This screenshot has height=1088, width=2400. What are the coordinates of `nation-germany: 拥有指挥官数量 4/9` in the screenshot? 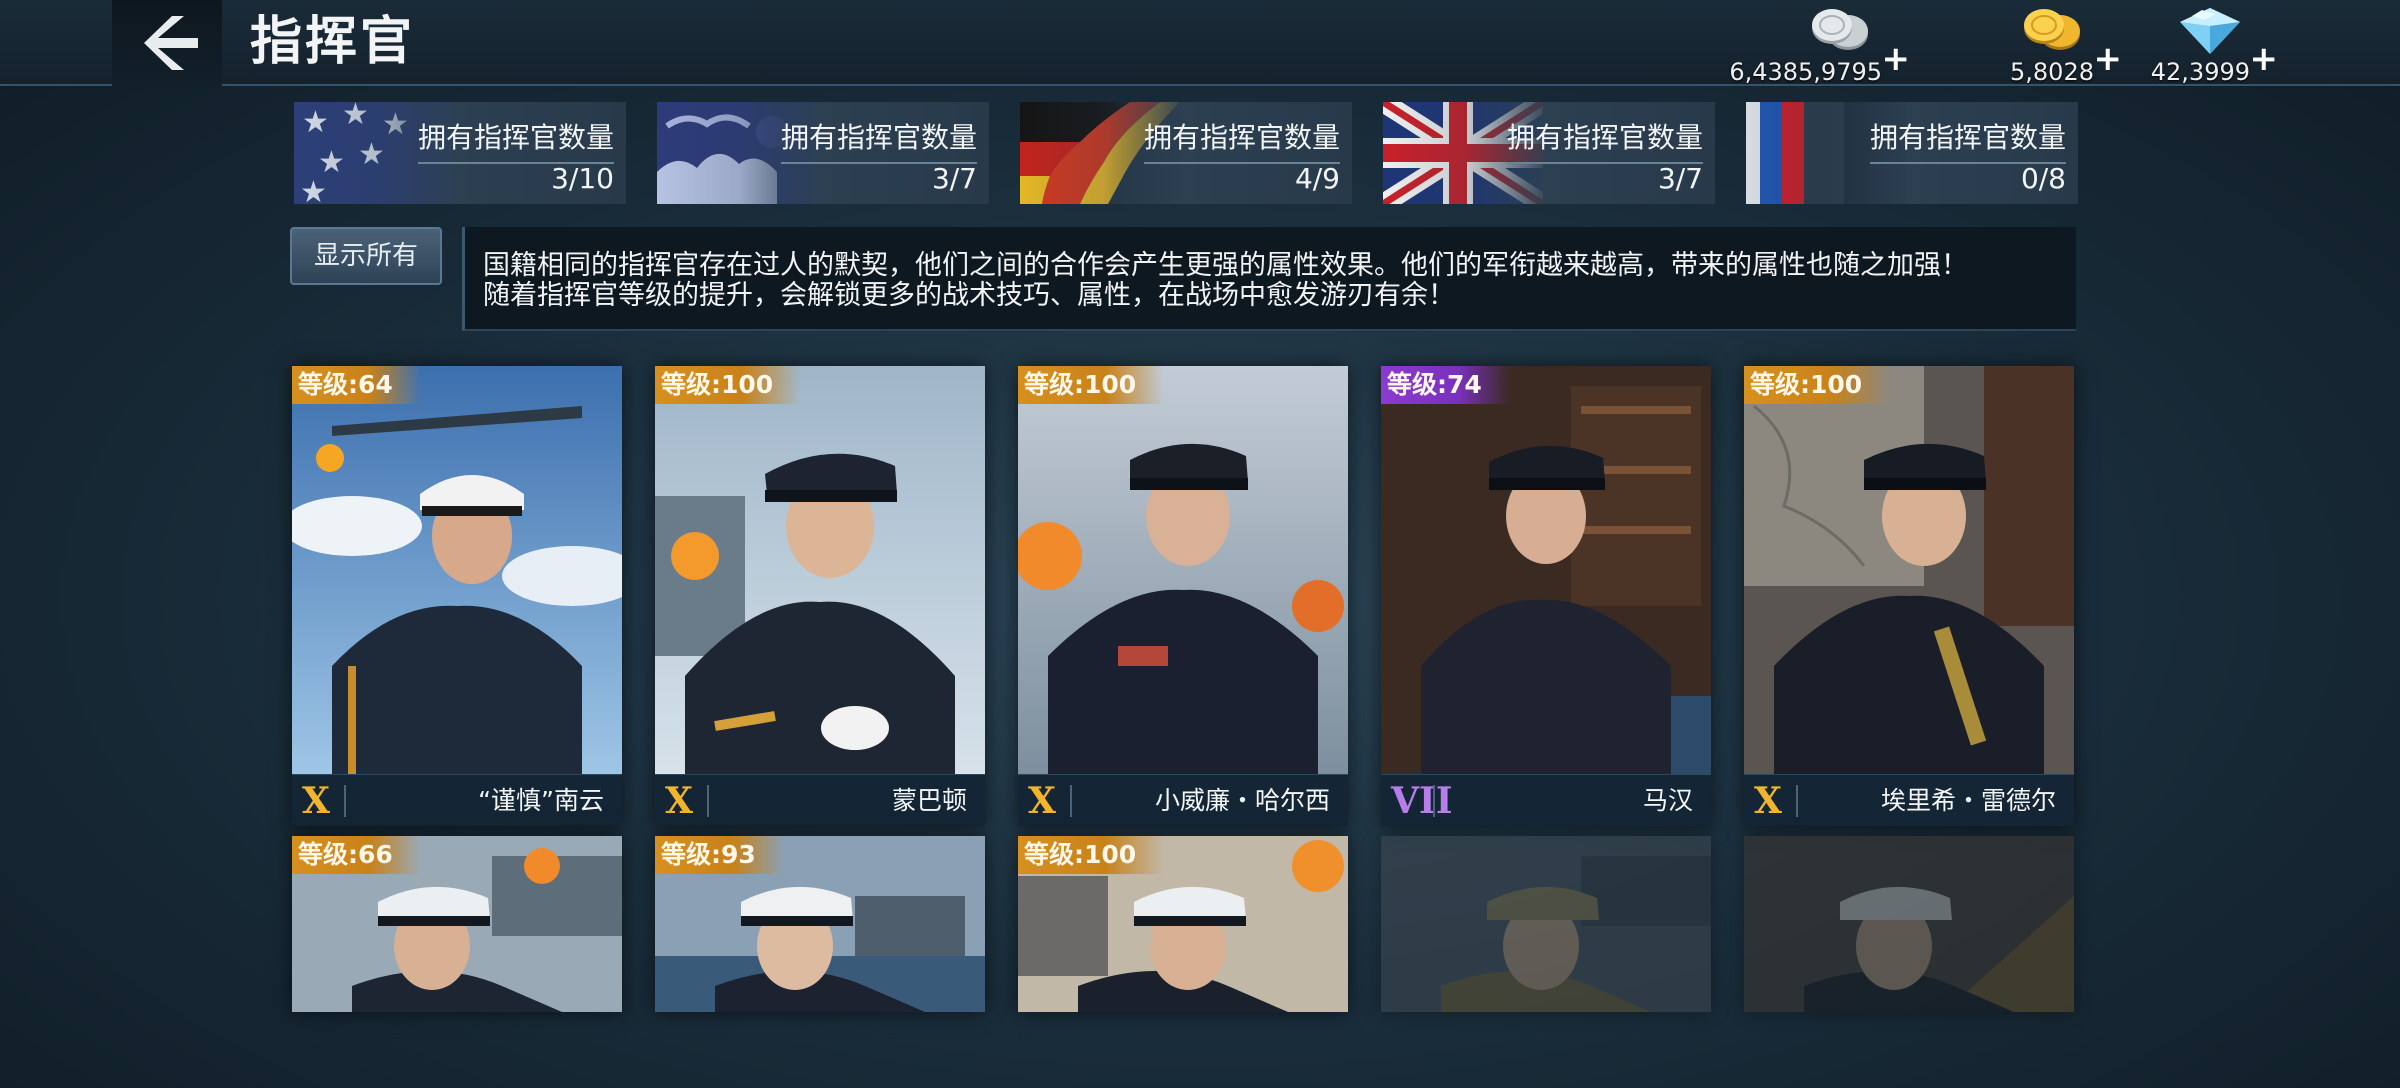 It's located at (1186, 153).